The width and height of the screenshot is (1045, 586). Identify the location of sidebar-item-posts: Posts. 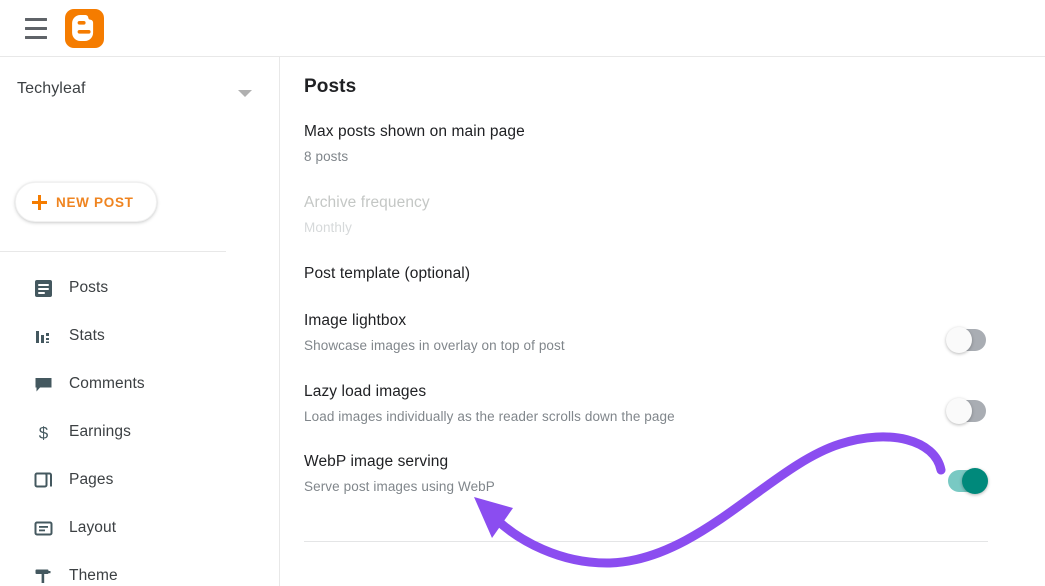
(140, 288).